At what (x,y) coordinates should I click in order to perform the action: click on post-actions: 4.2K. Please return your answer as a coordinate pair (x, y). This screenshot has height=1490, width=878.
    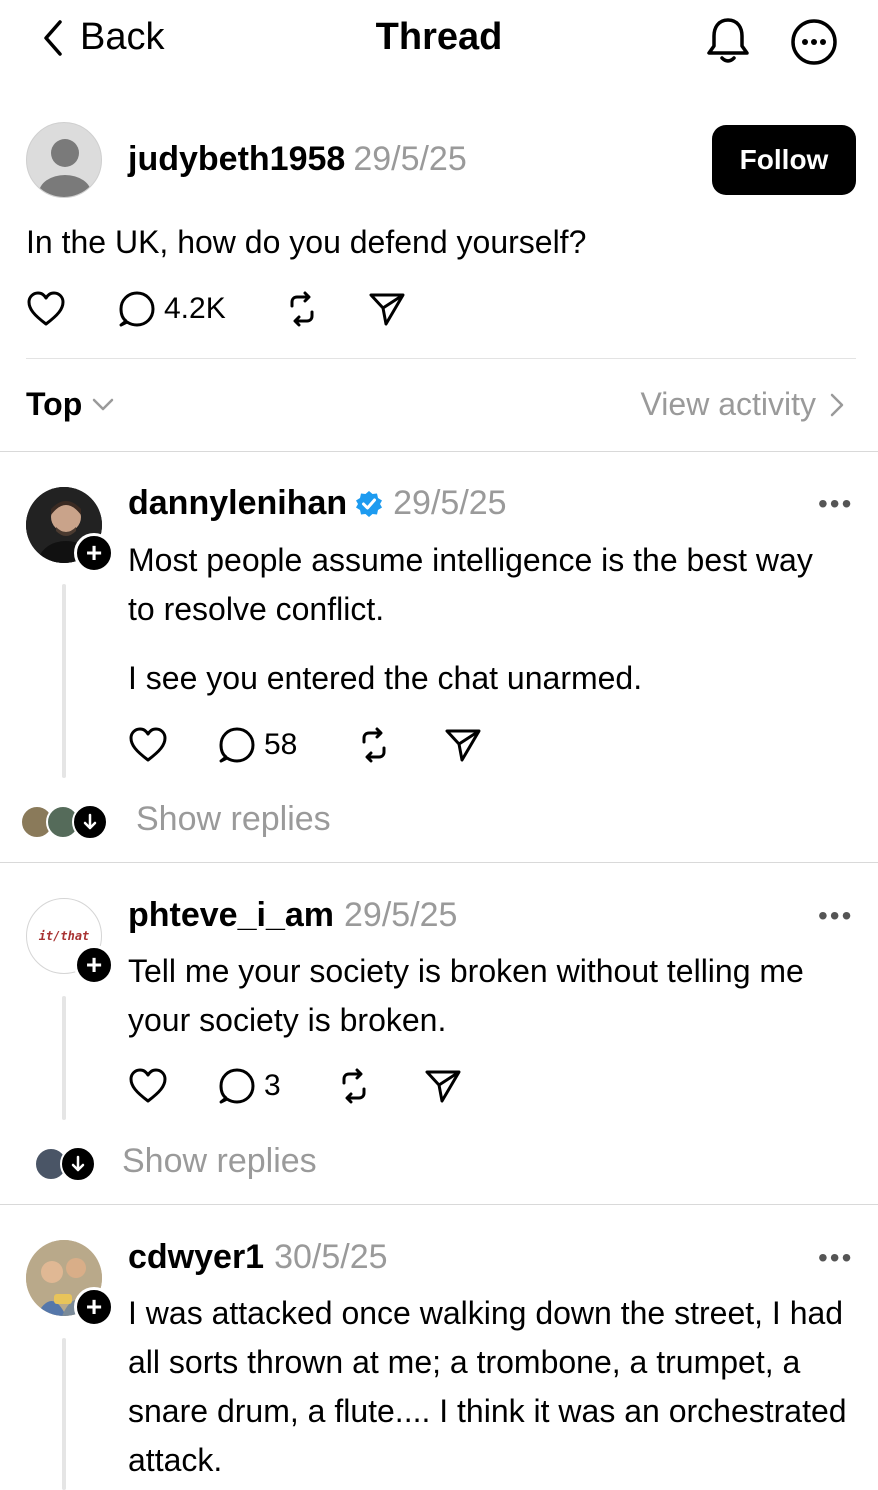
    Looking at the image, I should click on (216, 309).